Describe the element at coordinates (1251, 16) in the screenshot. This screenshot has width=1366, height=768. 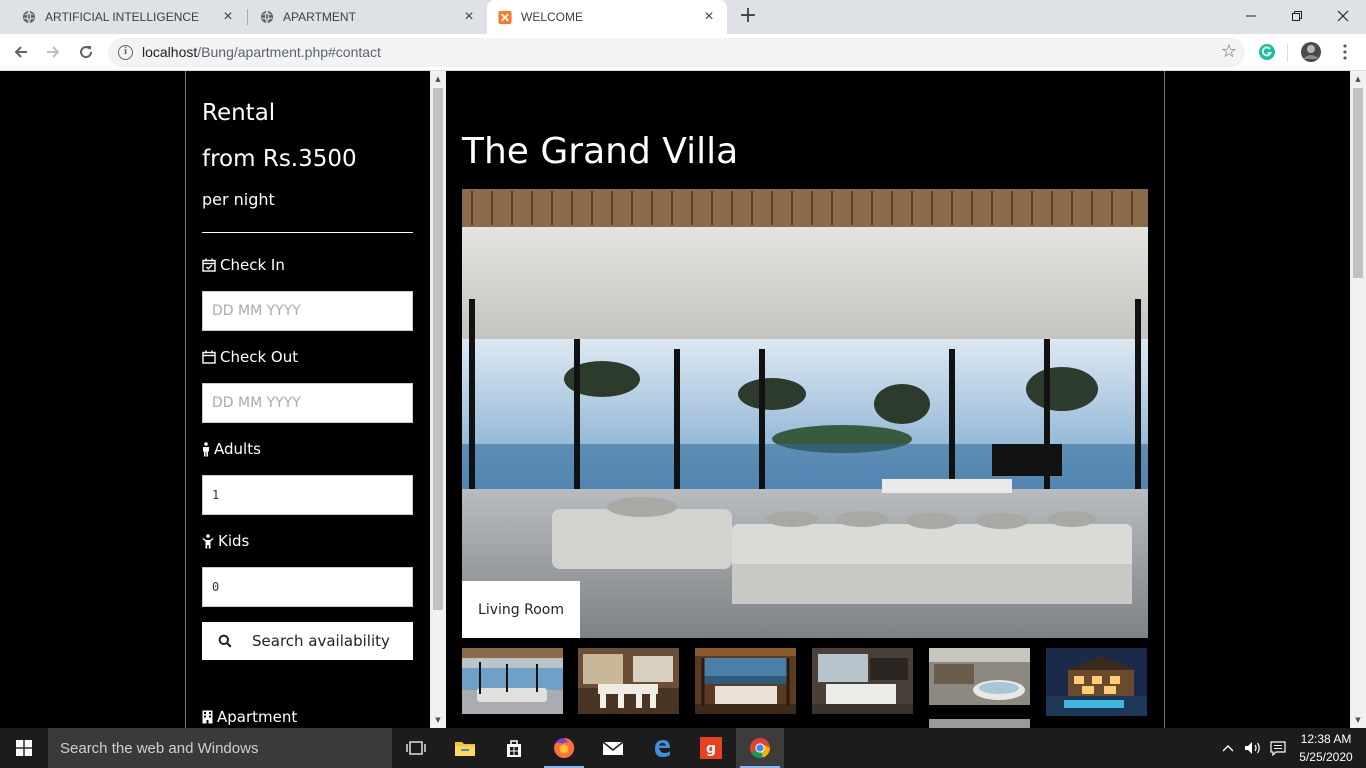
I see `minimize-button` at that location.